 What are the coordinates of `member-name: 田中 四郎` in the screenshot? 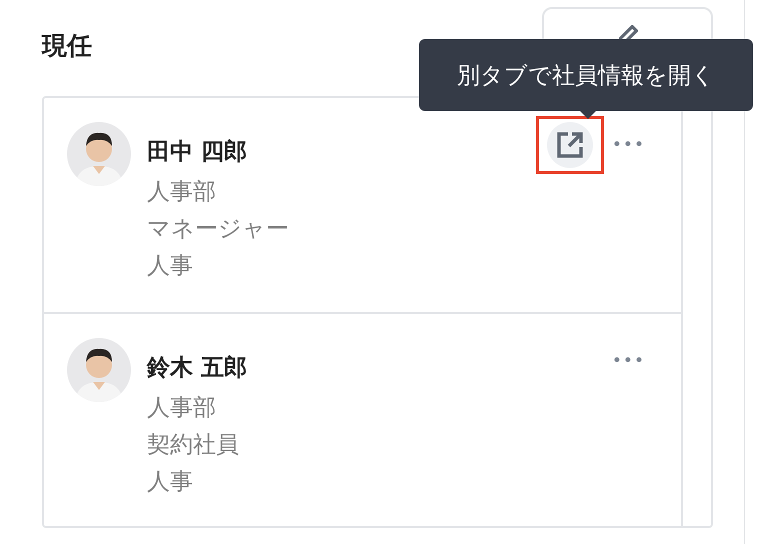 It's located at (197, 152).